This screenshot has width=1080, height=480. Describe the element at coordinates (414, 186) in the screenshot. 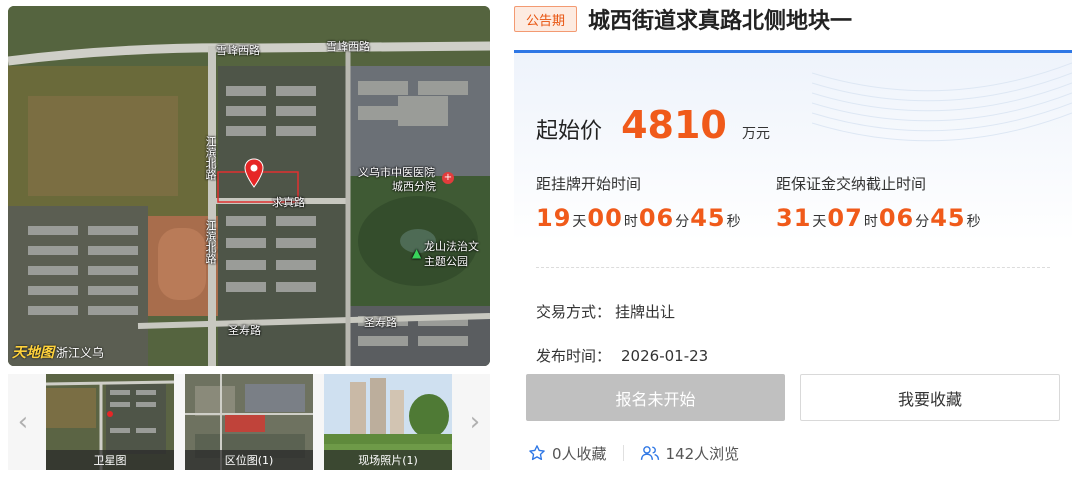

I see `poi-hospital-branch: 城西分院` at that location.